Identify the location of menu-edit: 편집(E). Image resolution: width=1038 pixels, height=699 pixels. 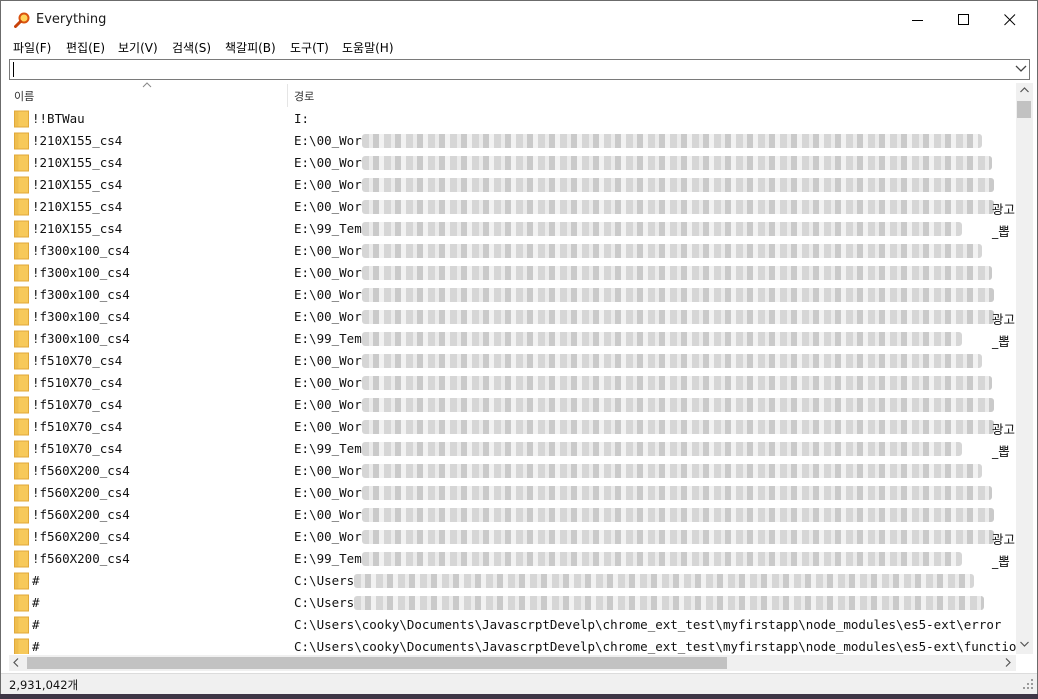
(85, 47).